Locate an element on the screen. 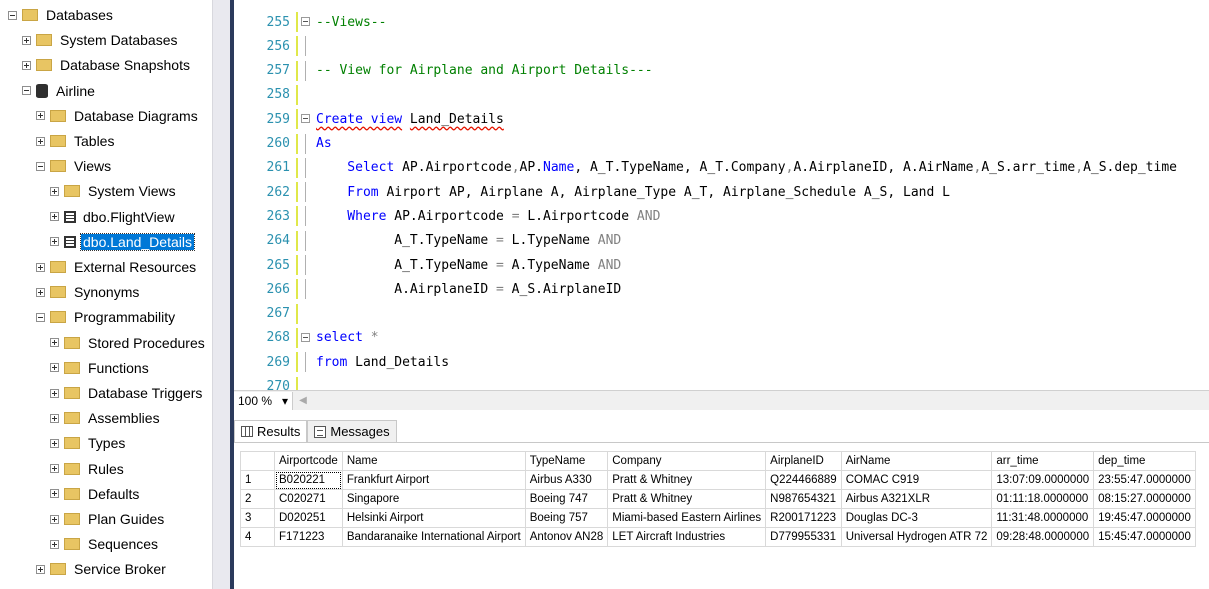 The width and height of the screenshot is (1209, 589). code-line: 259 Create view Land_Details is located at coordinates (721, 119).